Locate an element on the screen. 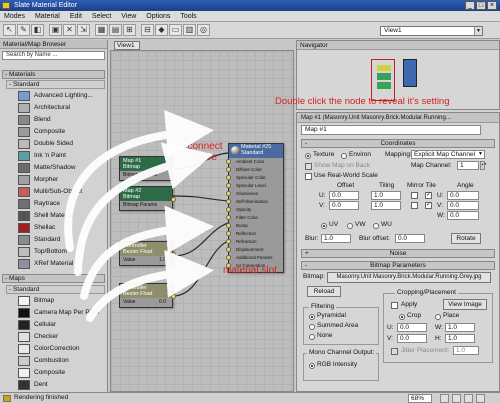 The height and width of the screenshot is (403, 500). uv-radio is located at coordinates (324, 226).